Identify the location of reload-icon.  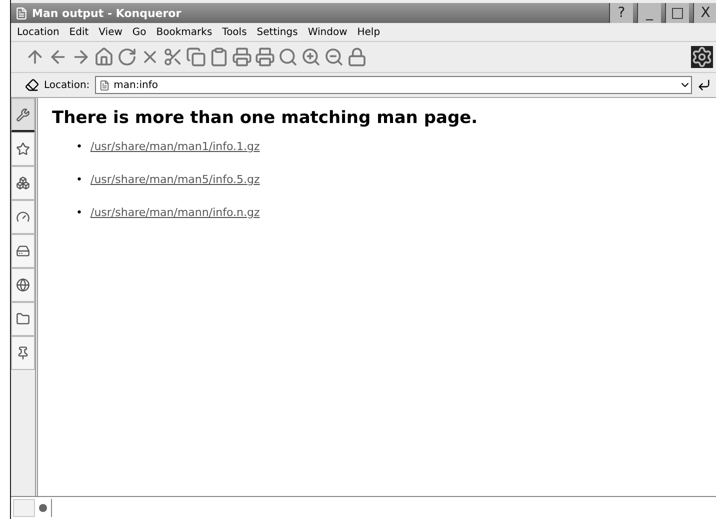
(127, 57).